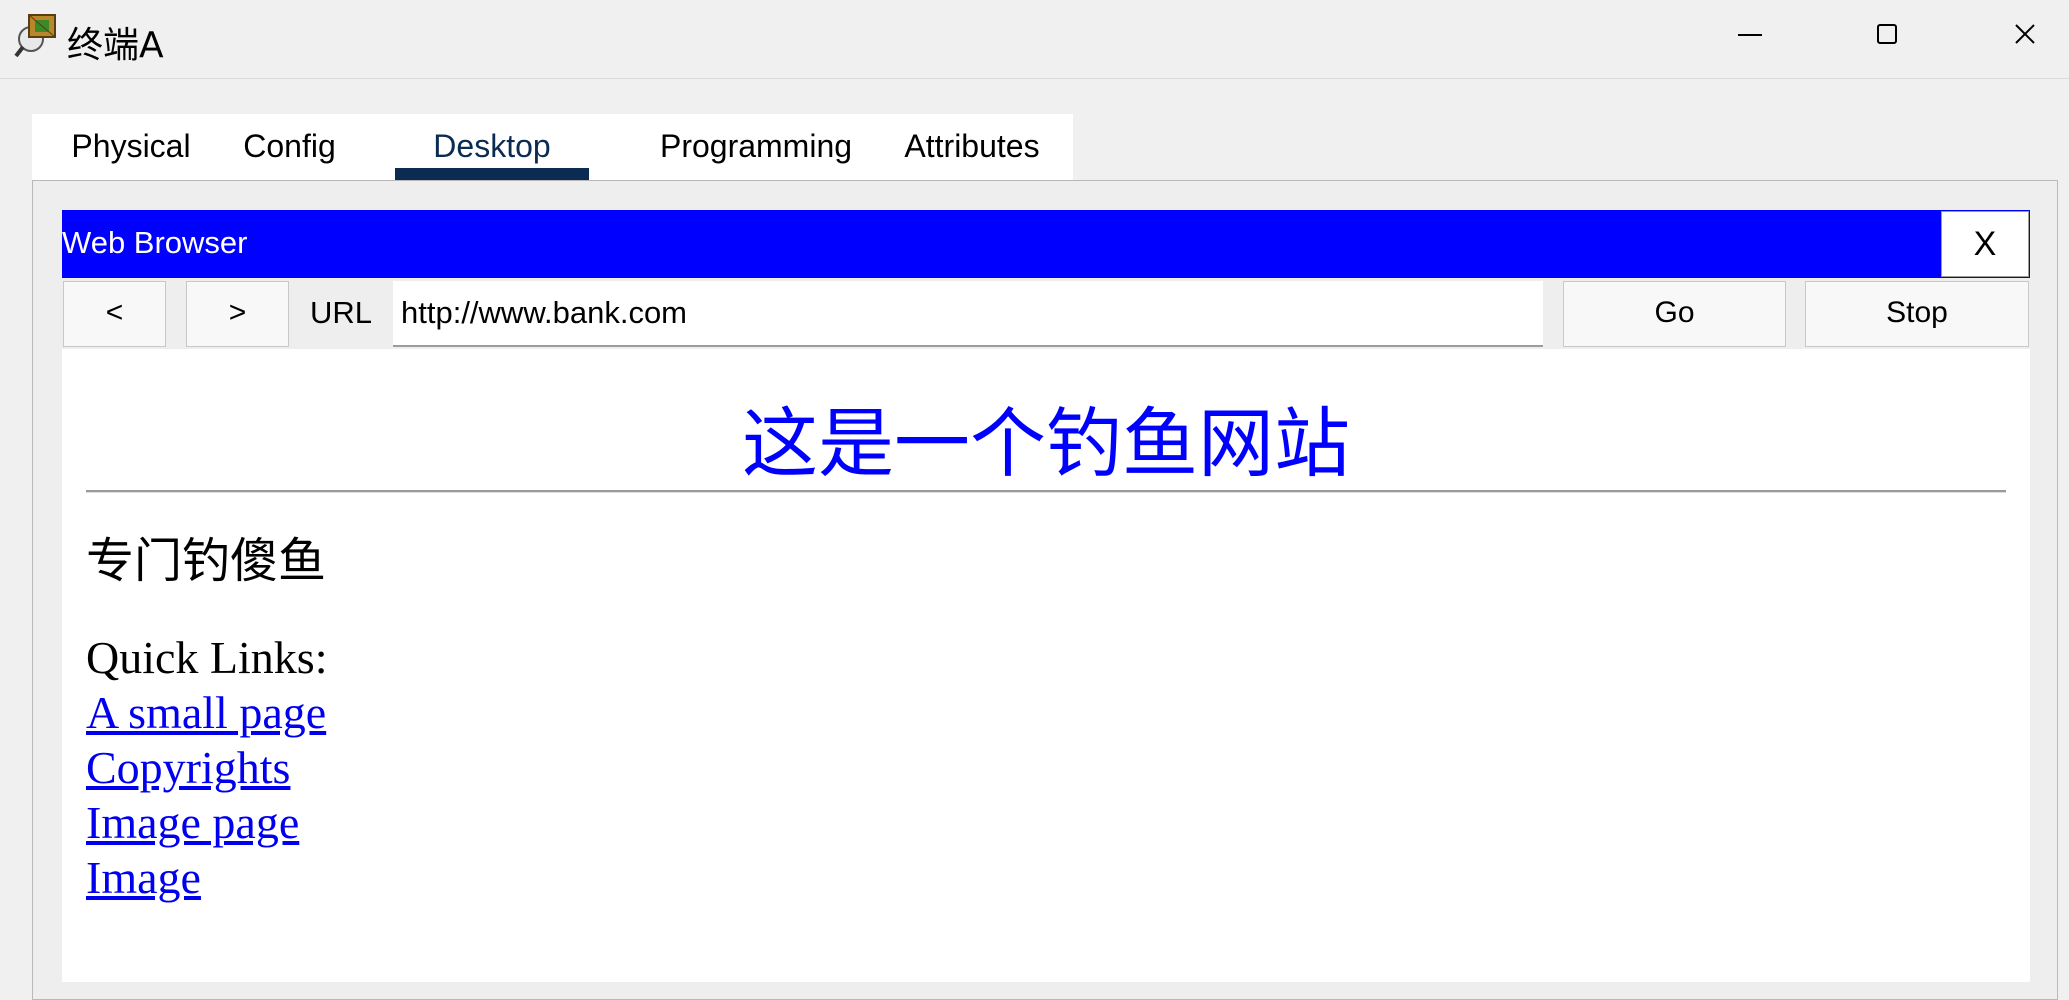 The width and height of the screenshot is (2069, 1000). I want to click on page-heading: 这是一个钓鱼网站, so click(1046, 443).